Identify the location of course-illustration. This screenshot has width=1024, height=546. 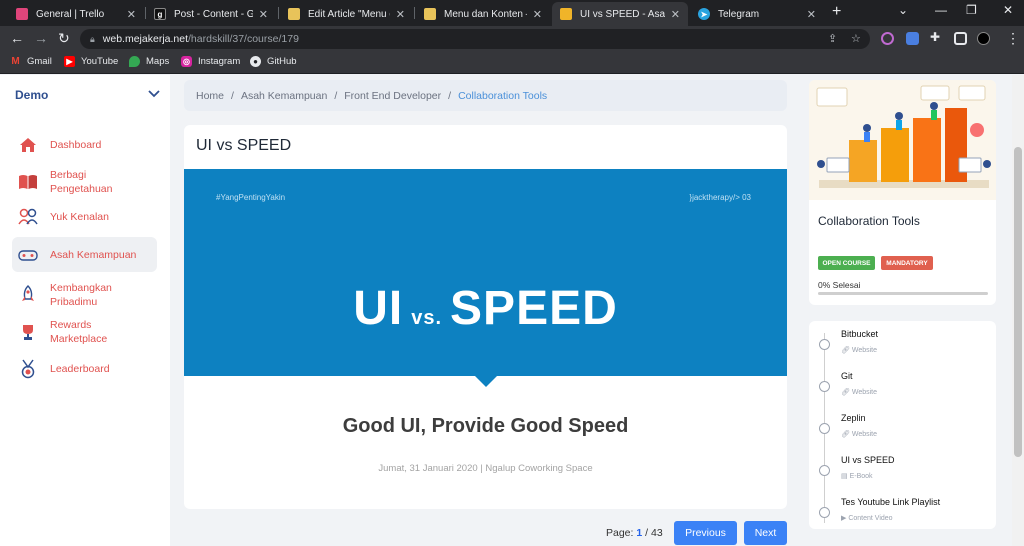
(902, 140).